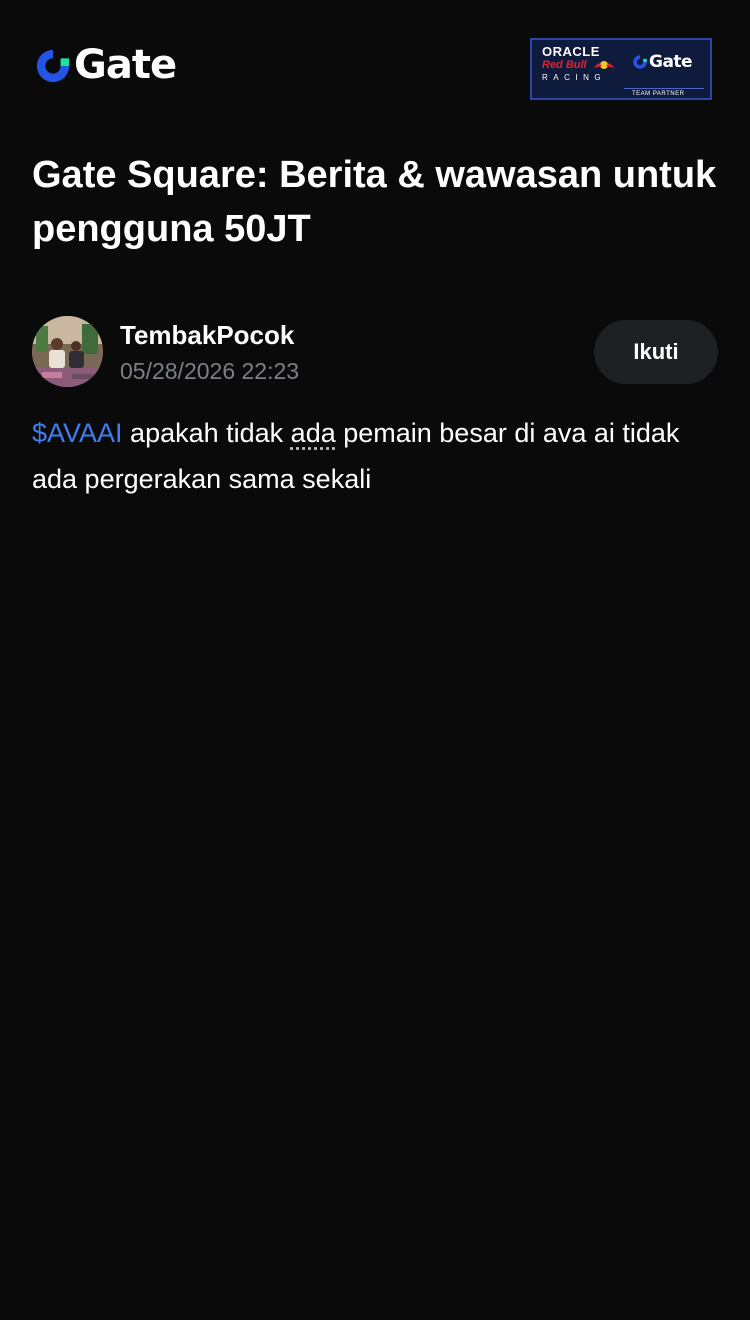 The image size is (750, 1320). Describe the element at coordinates (603, 65) in the screenshot. I see `red-bull-icon` at that location.